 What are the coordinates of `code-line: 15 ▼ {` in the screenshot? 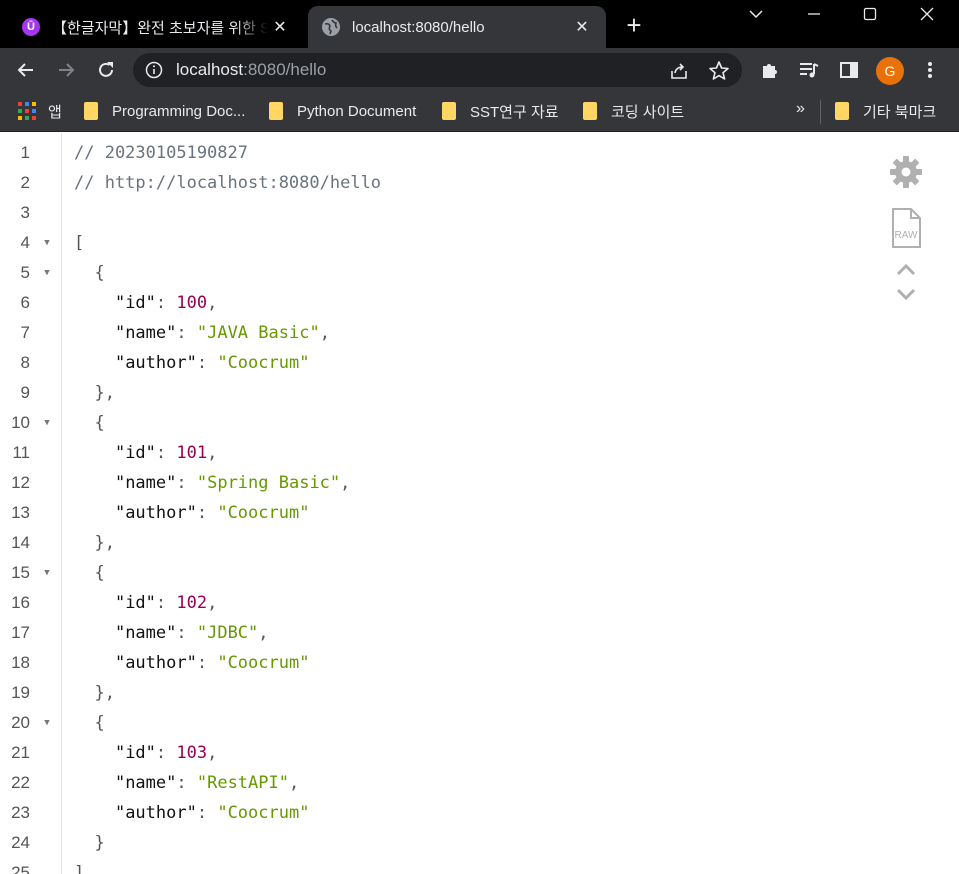 It's located at (435, 573).